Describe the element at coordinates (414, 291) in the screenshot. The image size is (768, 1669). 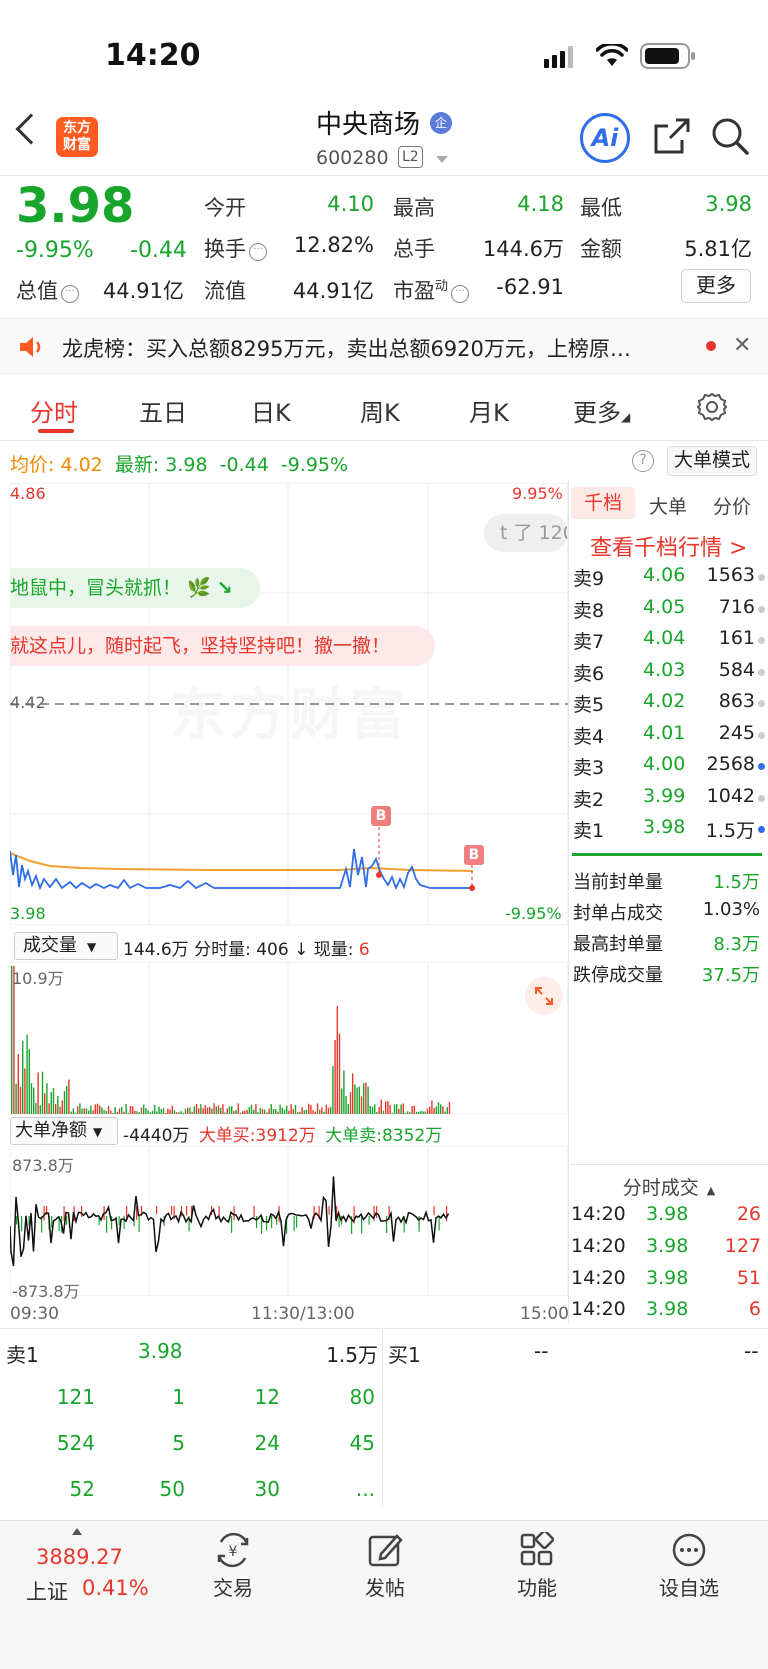
I see `pe-label-text: 市盈` at that location.